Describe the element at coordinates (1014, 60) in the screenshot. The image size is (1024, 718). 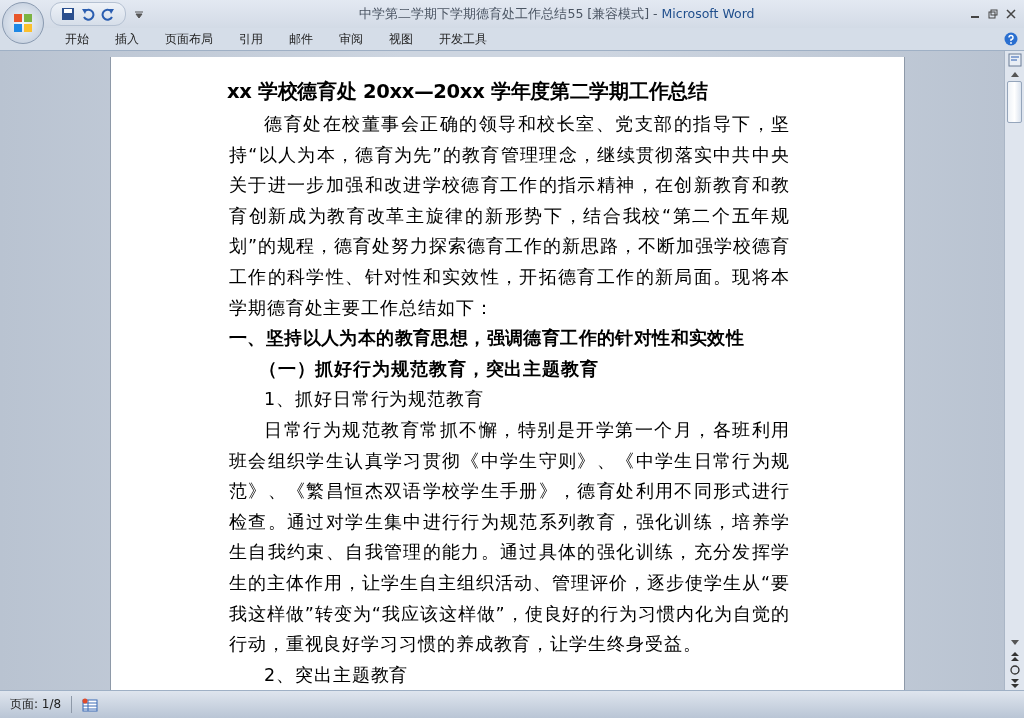
I see `ruler-toggle-icon` at that location.